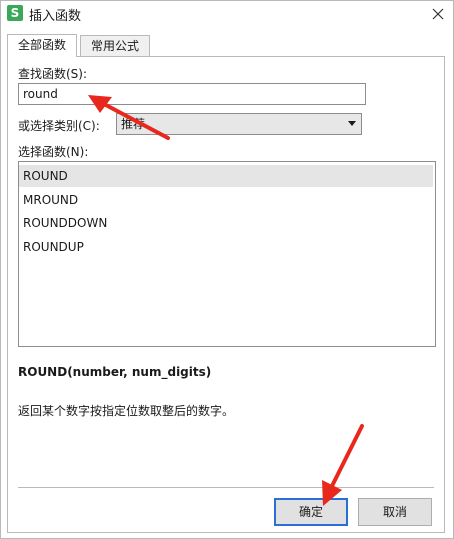 The image size is (454, 539). I want to click on tab-common-formulas: 常用公式, so click(115, 46).